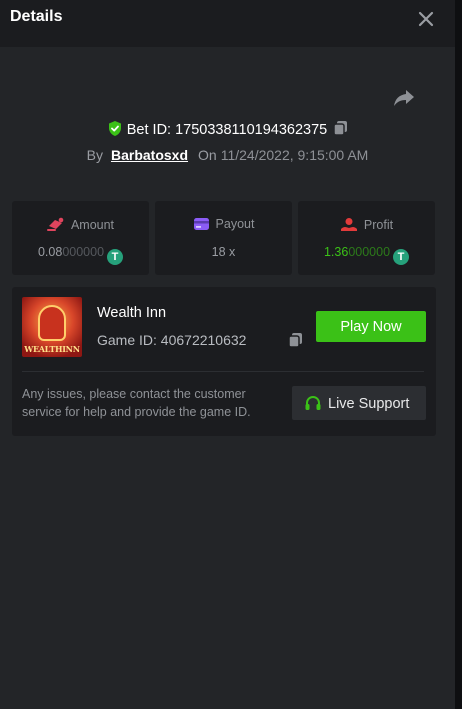 This screenshot has width=462, height=709. I want to click on stat-profit-value: 1.36000000 T, so click(366, 255).